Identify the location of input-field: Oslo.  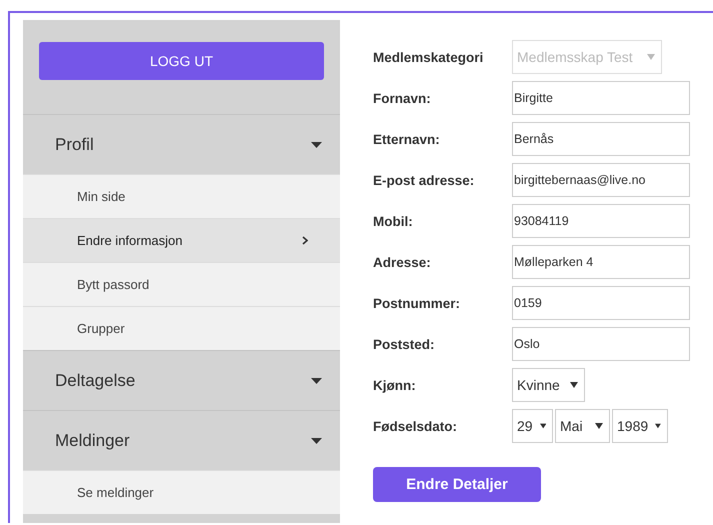
(601, 344).